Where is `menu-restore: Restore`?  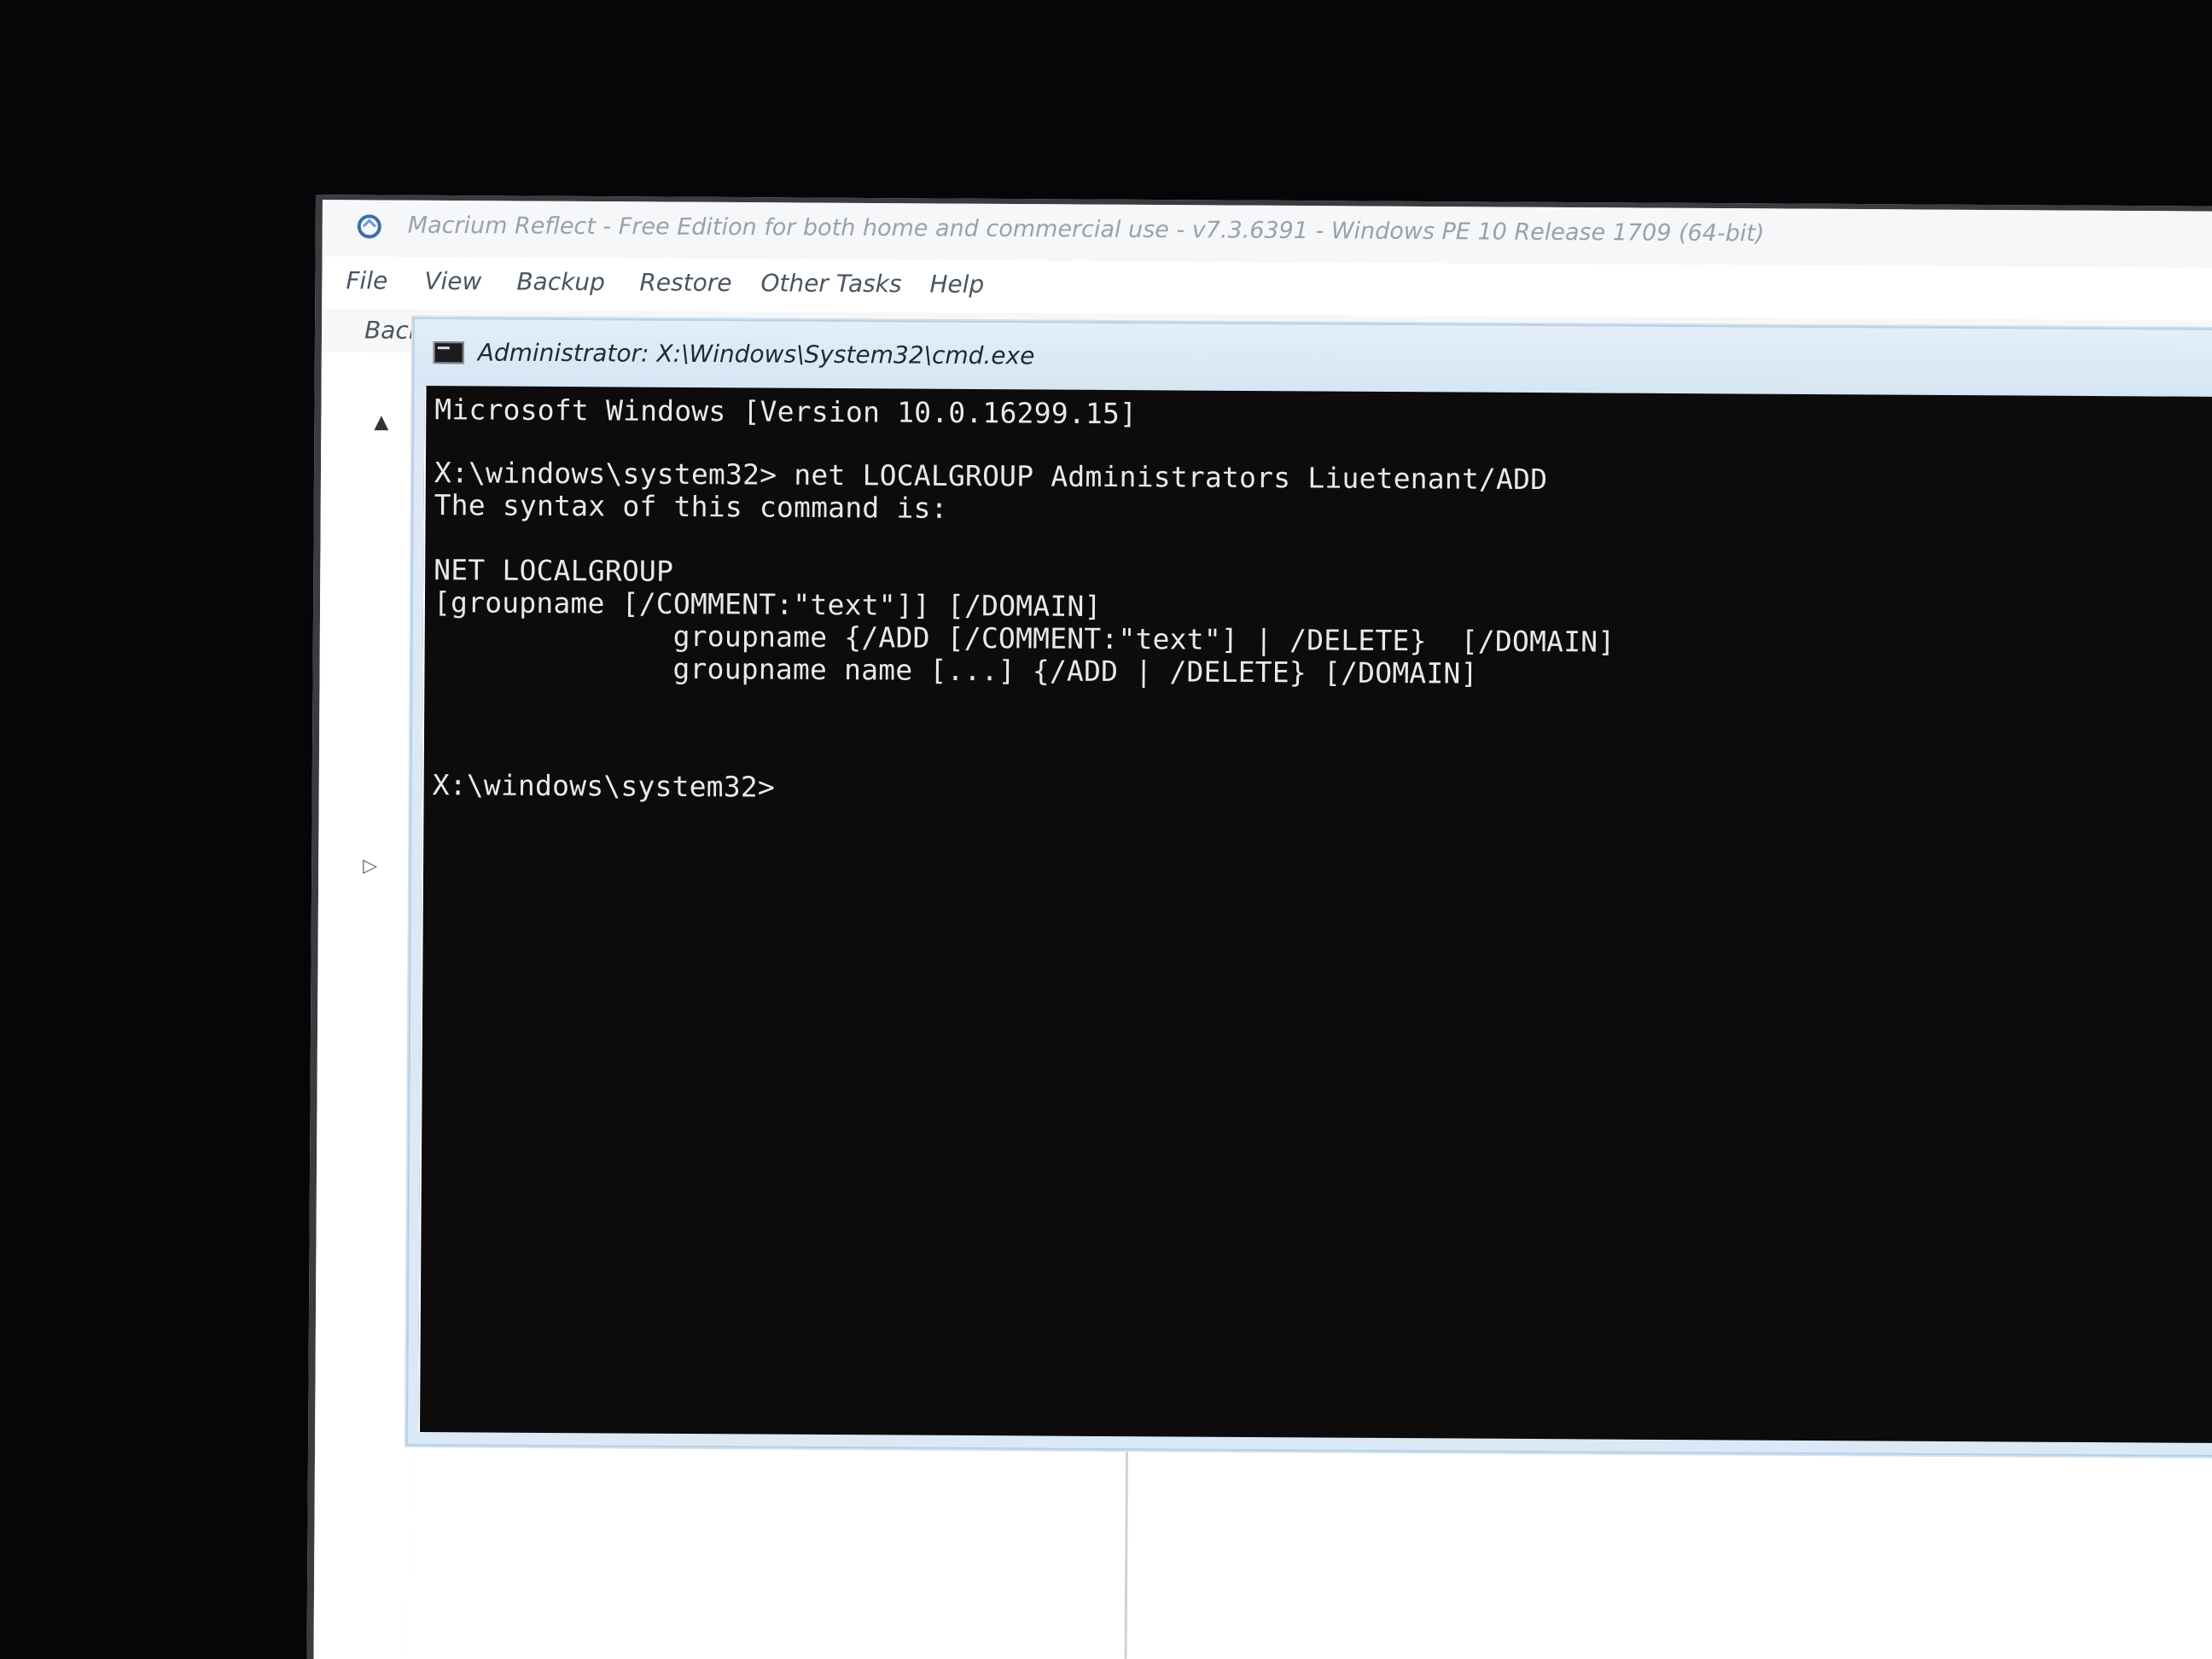
menu-restore: Restore is located at coordinates (685, 282).